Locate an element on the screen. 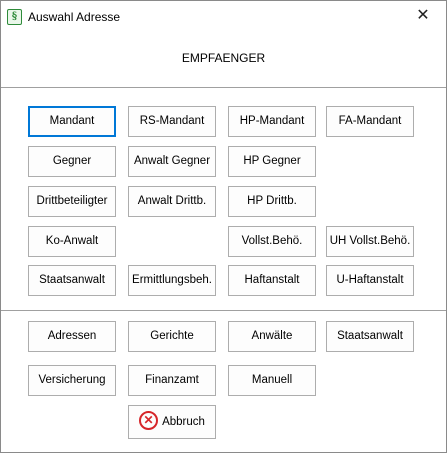  gegner-button: Gegner is located at coordinates (72, 161).